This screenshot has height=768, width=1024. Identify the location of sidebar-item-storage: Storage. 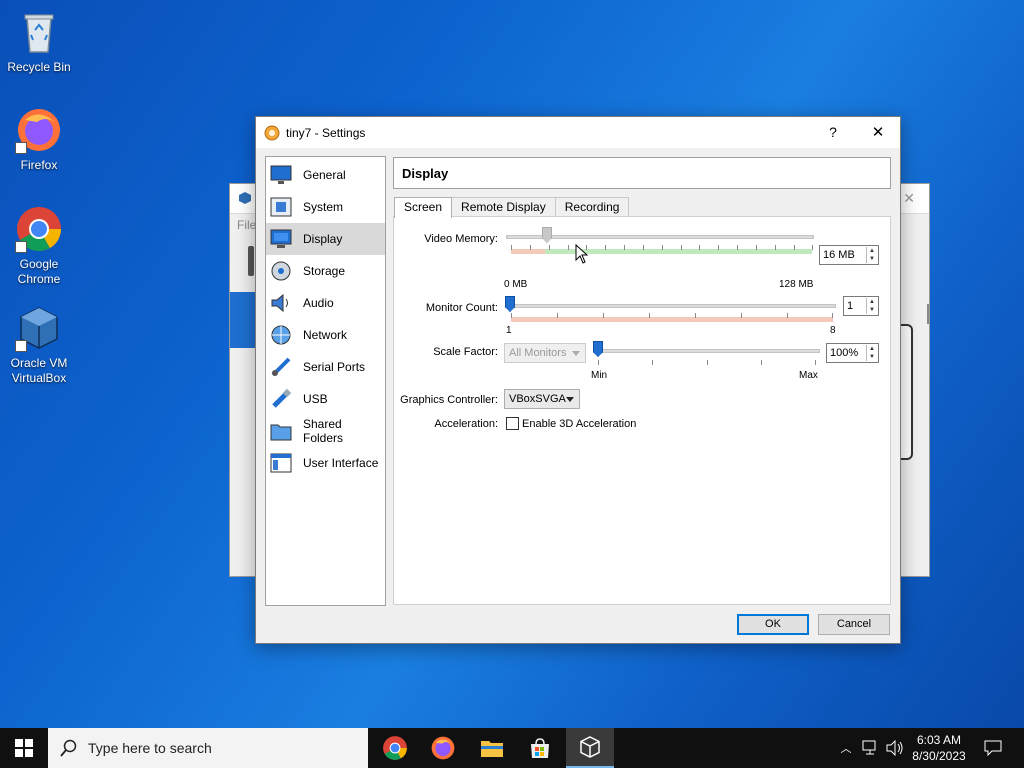
(325, 271).